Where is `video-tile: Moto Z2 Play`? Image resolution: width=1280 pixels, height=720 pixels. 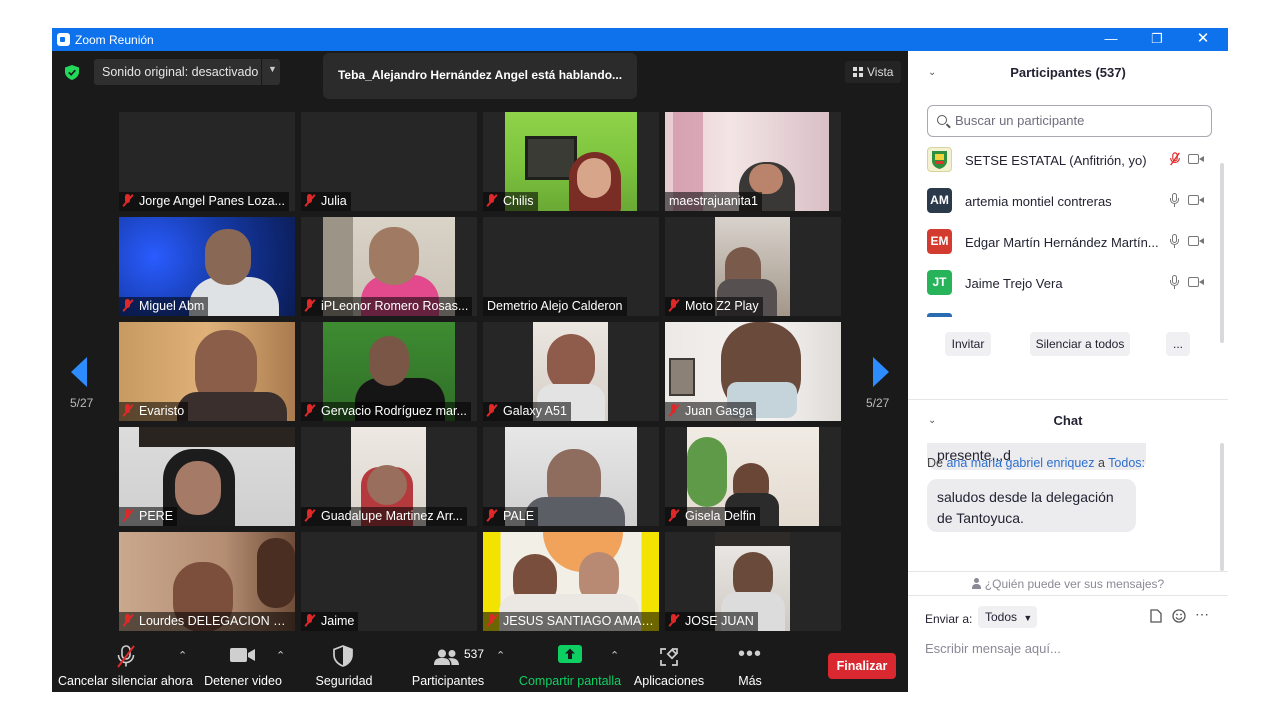 video-tile: Moto Z2 Play is located at coordinates (753, 266).